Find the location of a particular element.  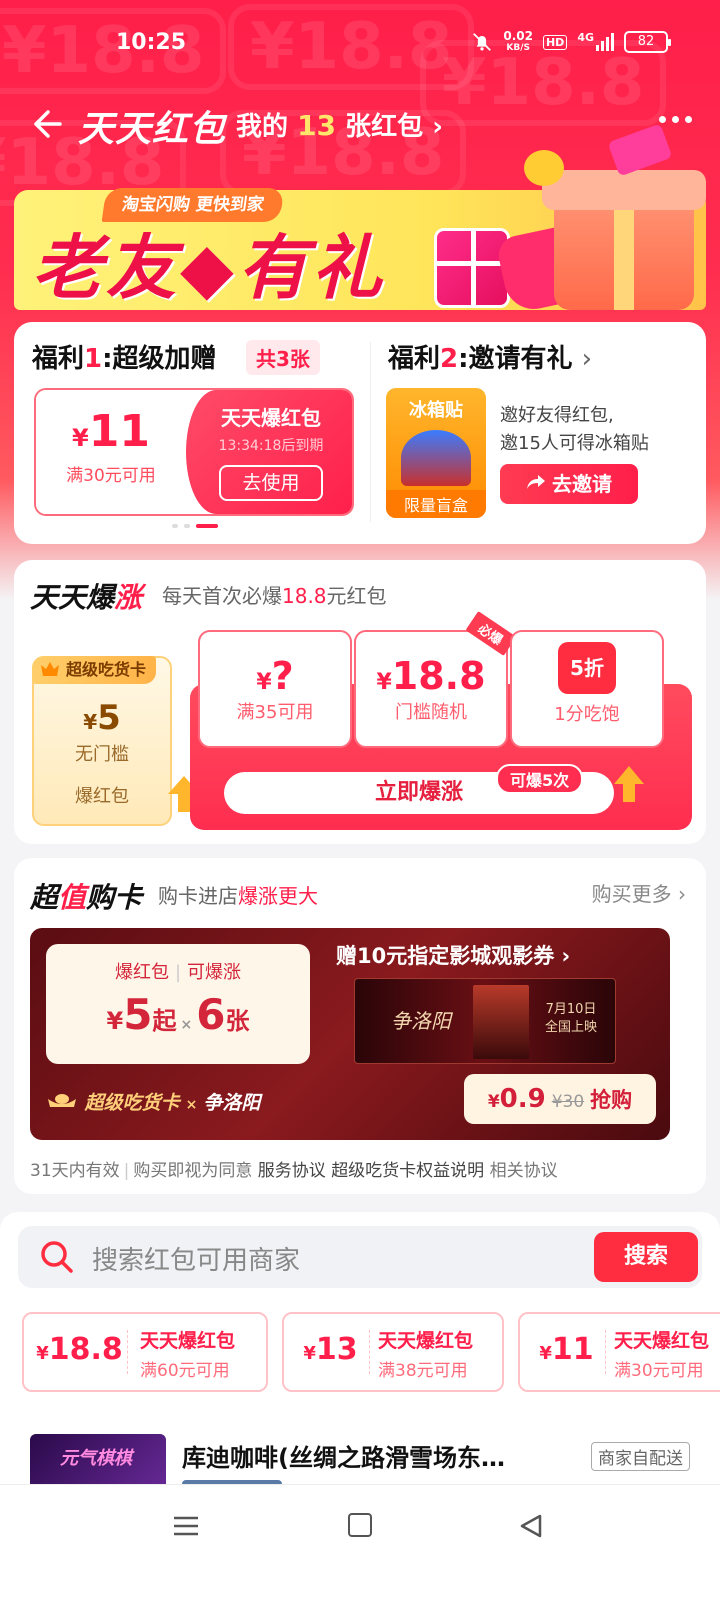

net-speed-unit: KB/S is located at coordinates (518, 48).